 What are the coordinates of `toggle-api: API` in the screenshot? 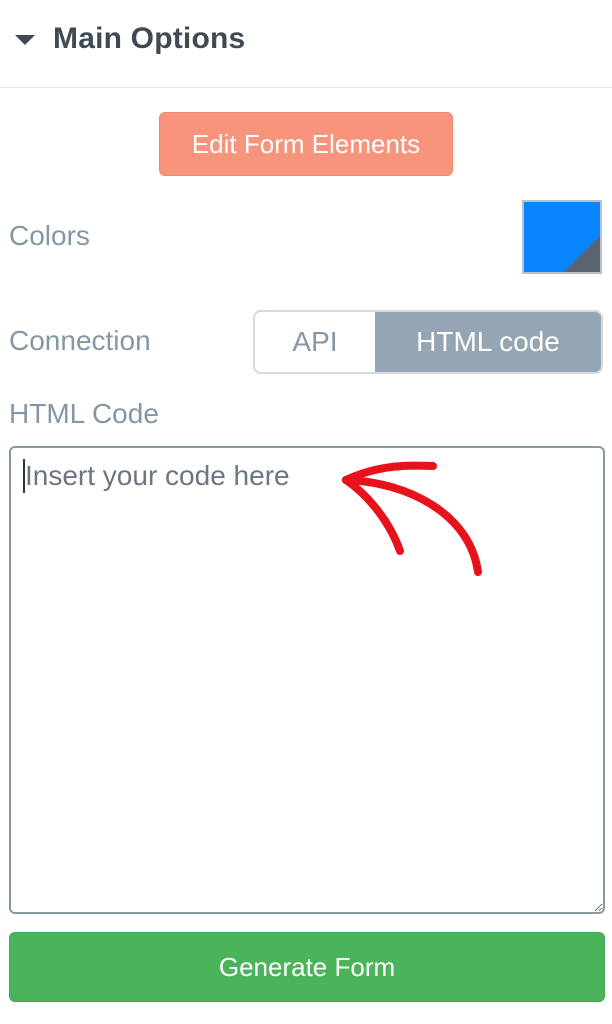 It's located at (315, 342).